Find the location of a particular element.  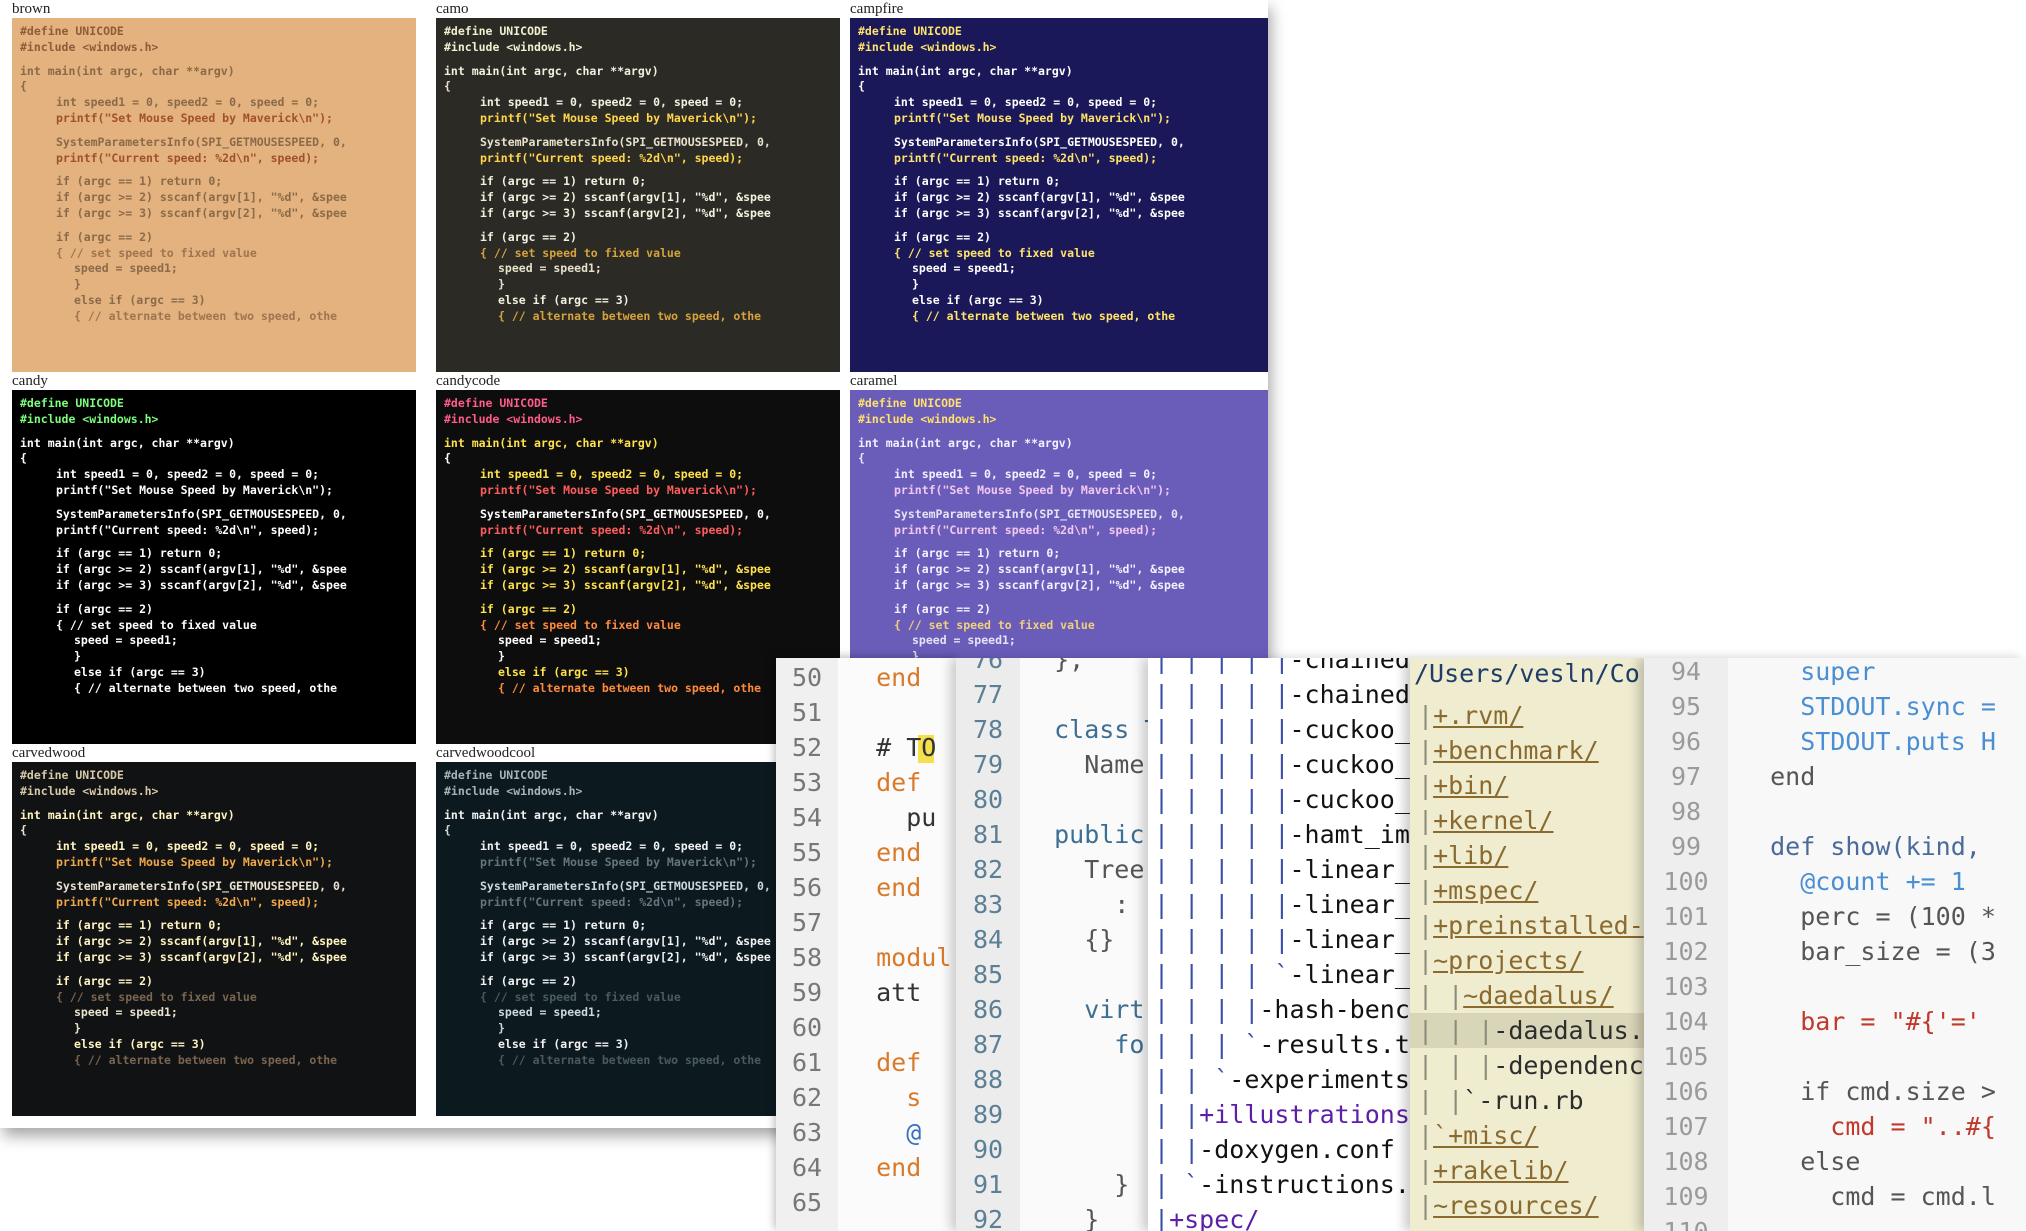

tree-row: | |+illustrations is located at coordinates (1282, 1114).